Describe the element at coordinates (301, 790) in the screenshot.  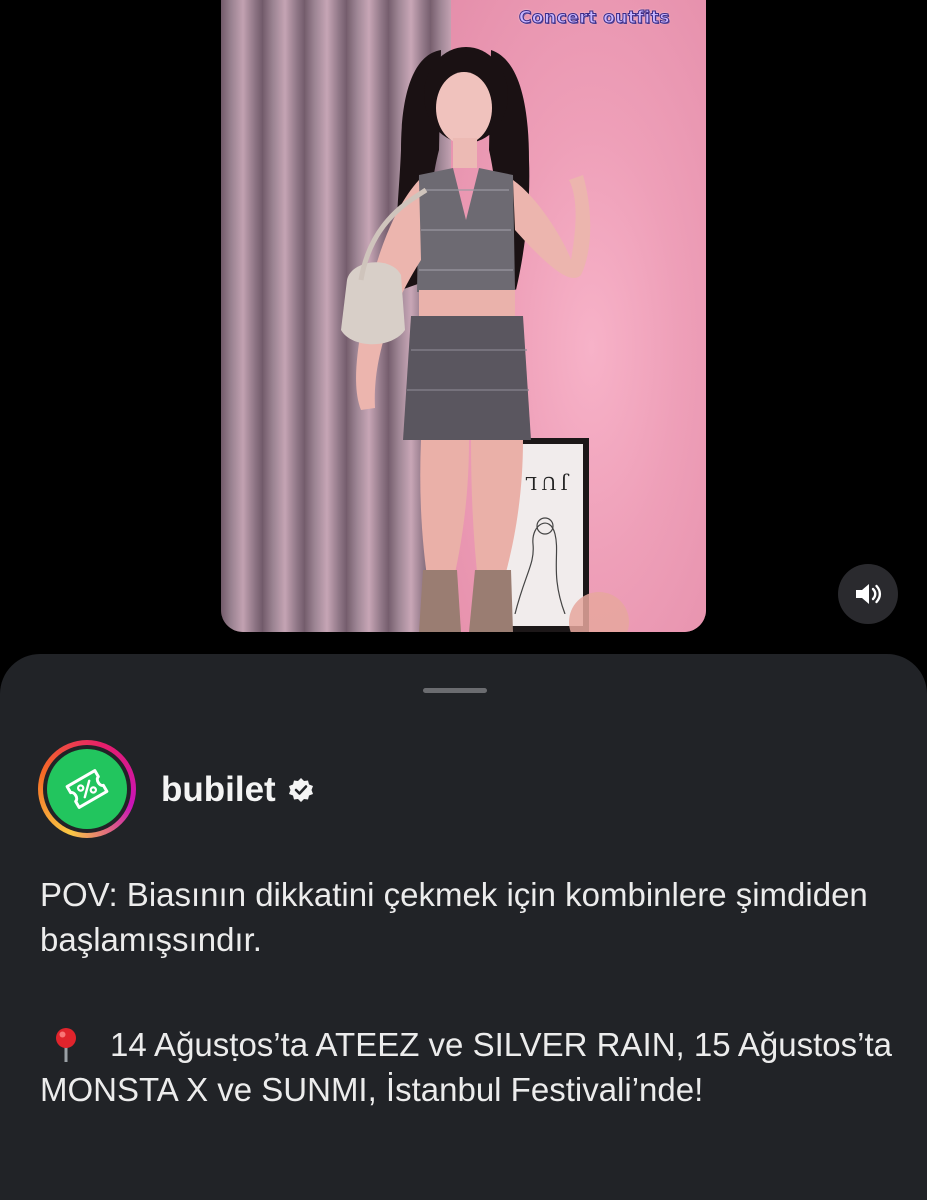
I see `verified-badge-icon` at that location.